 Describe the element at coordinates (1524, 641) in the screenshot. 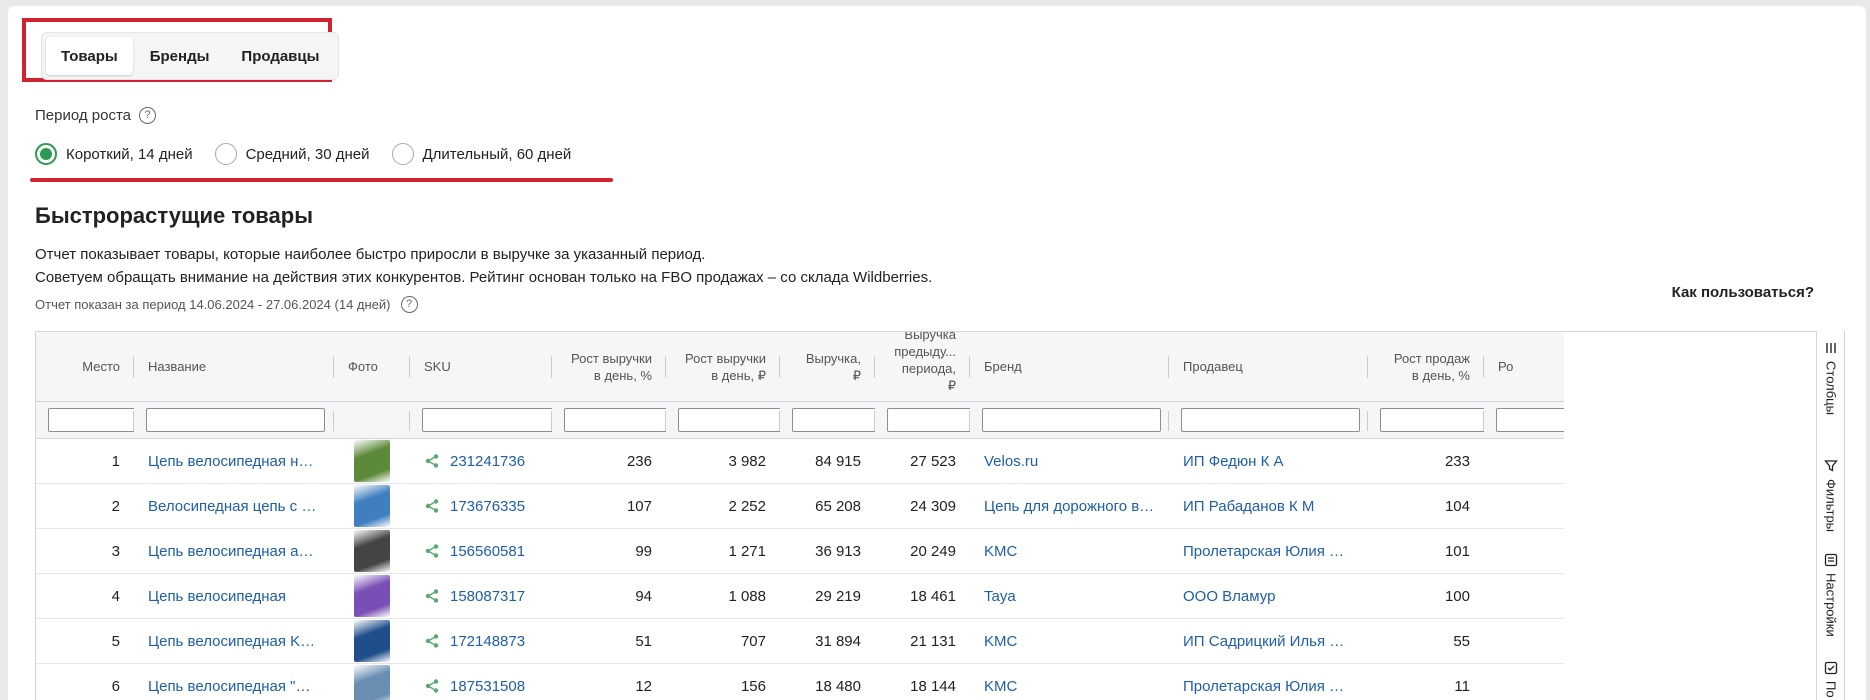

I see `cell-next` at that location.